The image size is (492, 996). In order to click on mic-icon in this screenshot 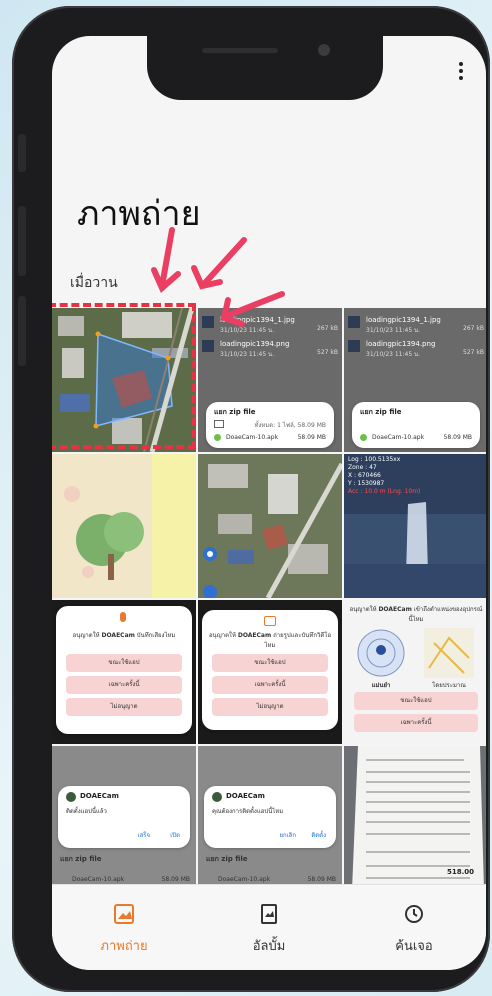, I will do `click(123, 617)`.